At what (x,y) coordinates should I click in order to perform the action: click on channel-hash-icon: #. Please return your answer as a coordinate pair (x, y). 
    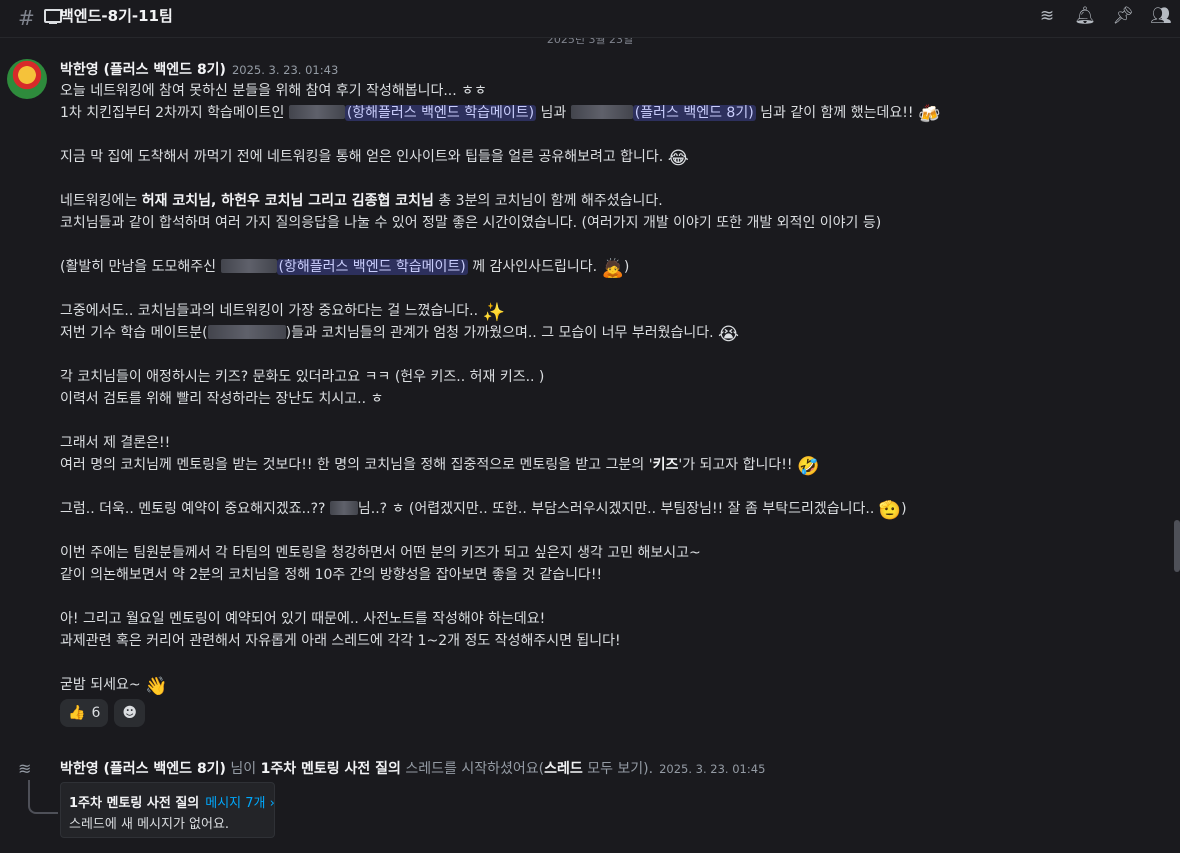
    Looking at the image, I should click on (26, 18).